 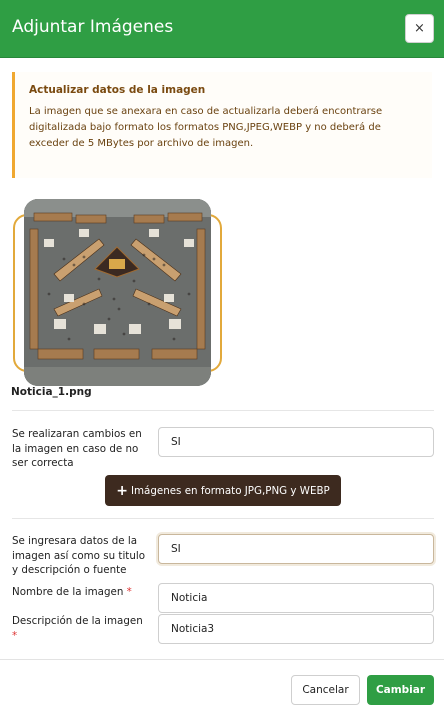 What do you see at coordinates (222, 659) in the screenshot?
I see `footer-divider` at bounding box center [222, 659].